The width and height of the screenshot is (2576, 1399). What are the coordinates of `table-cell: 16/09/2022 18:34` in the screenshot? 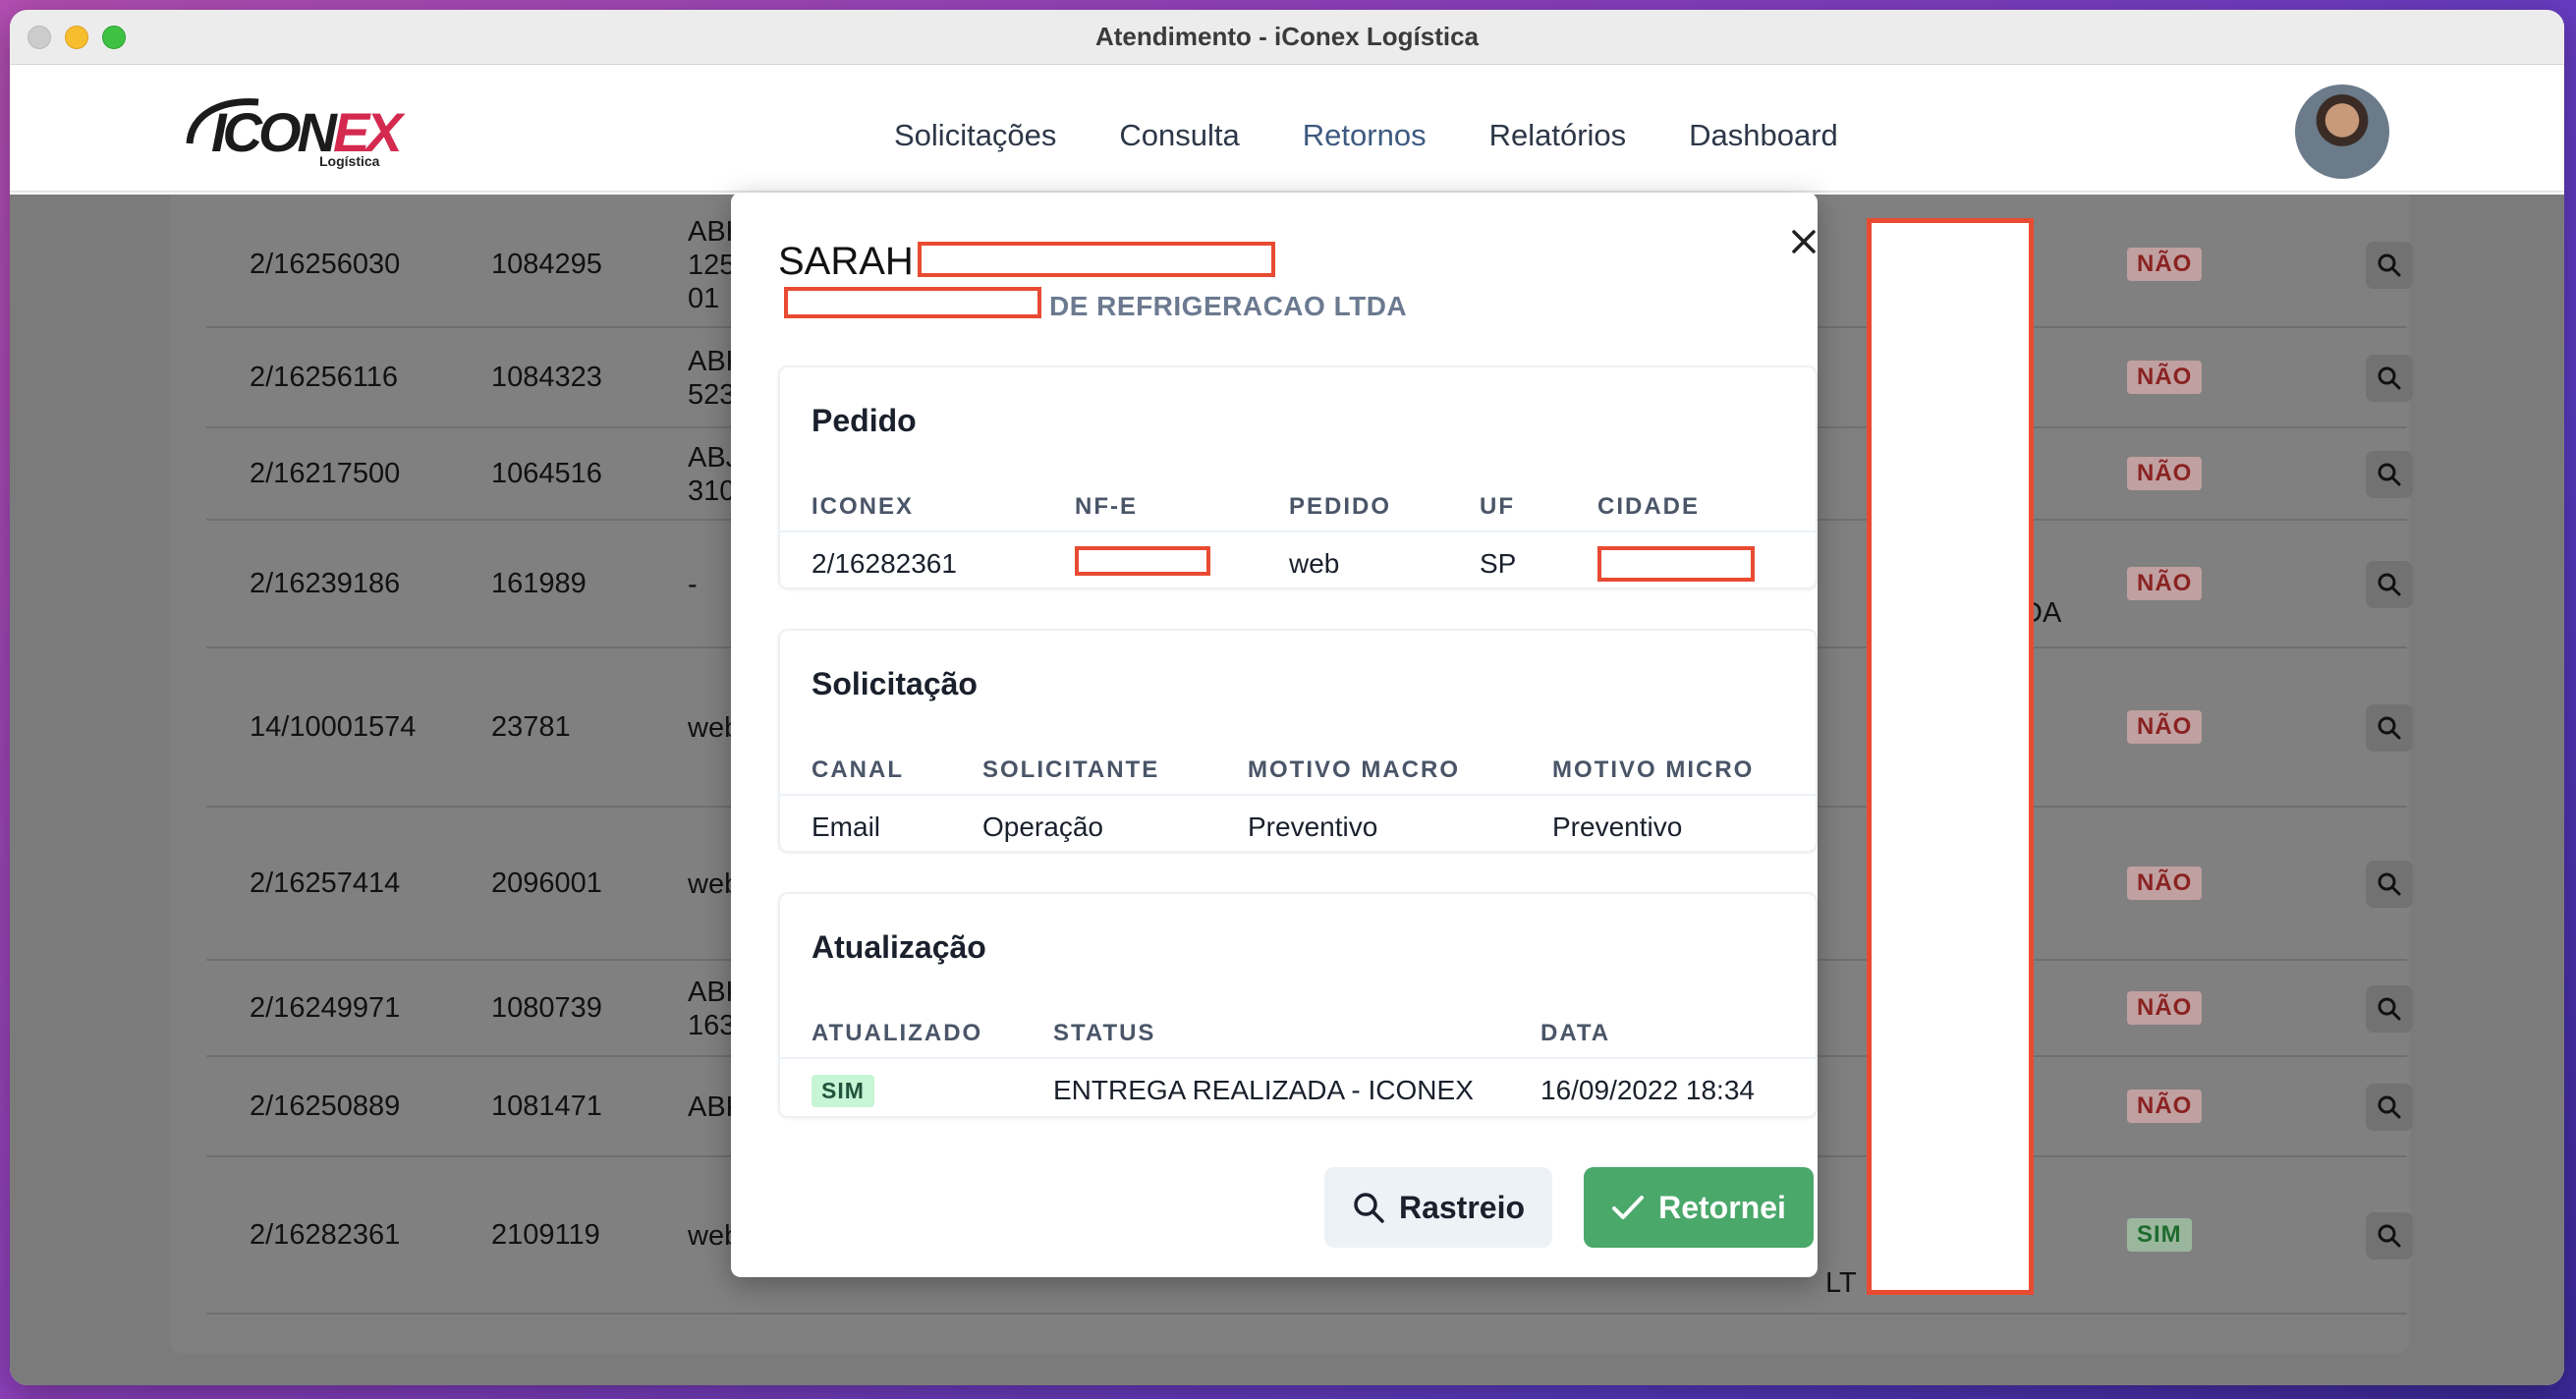 It's located at (1647, 1090).